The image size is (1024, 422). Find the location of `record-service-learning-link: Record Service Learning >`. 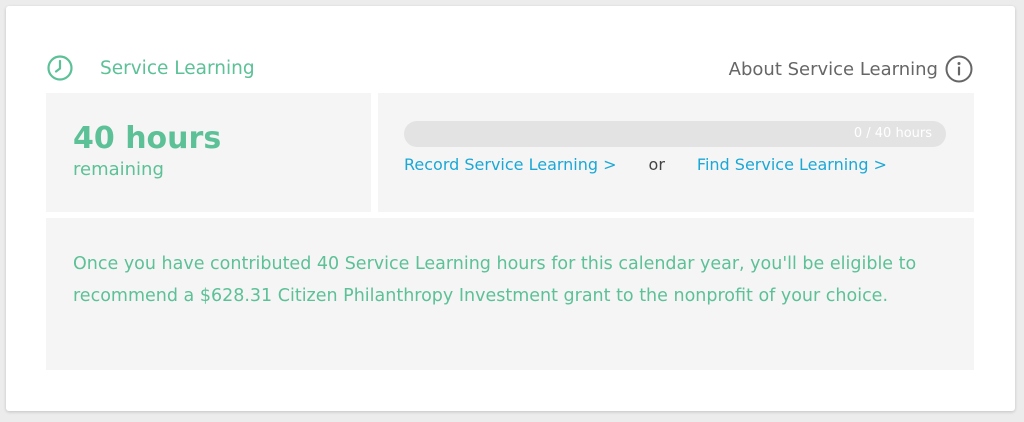

record-service-learning-link: Record Service Learning > is located at coordinates (510, 164).